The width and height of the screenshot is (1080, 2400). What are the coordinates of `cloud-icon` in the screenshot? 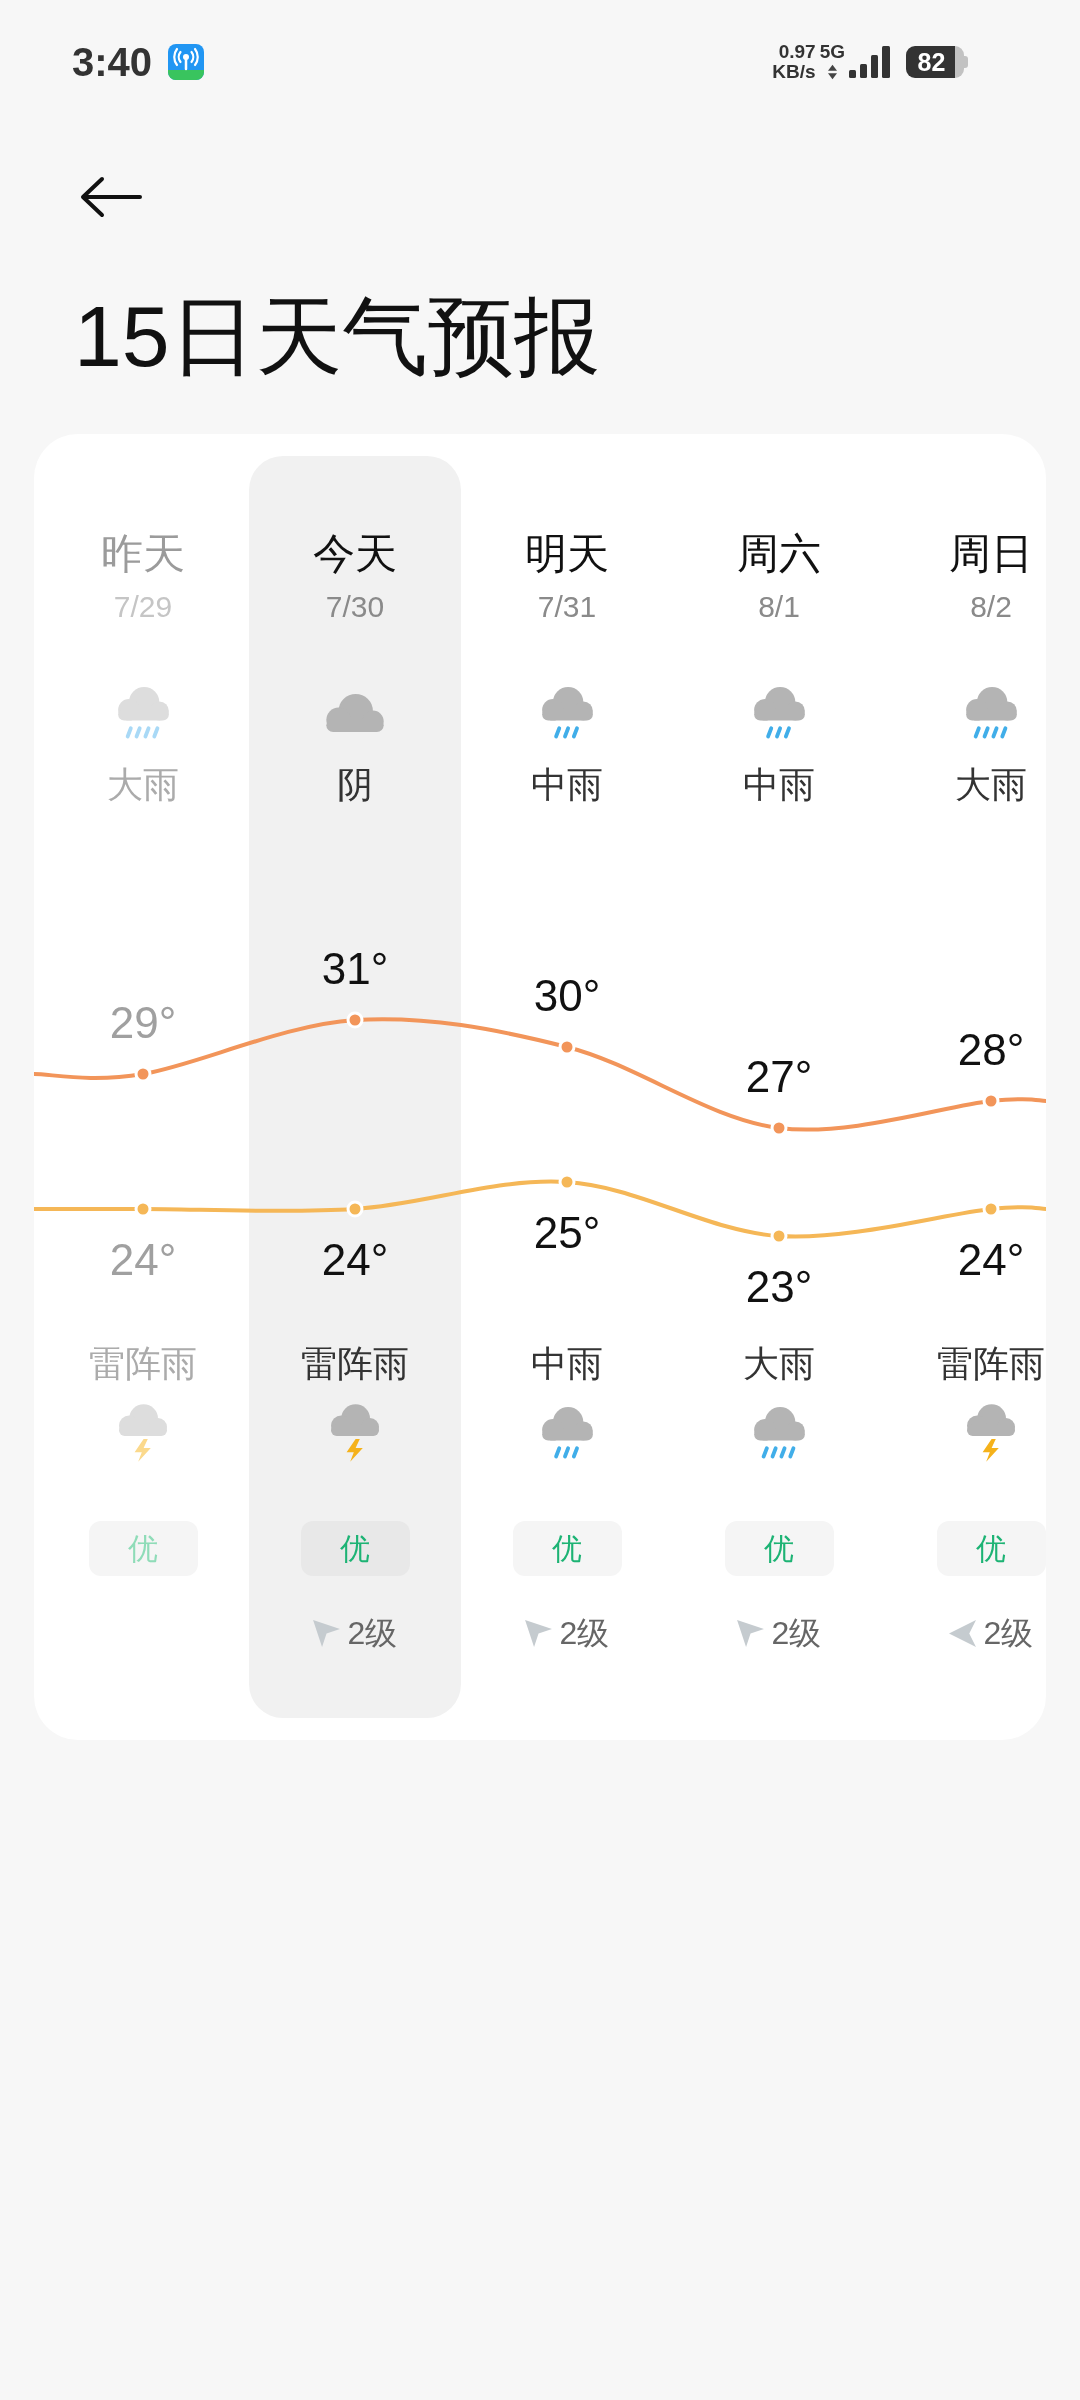 It's located at (355, 713).